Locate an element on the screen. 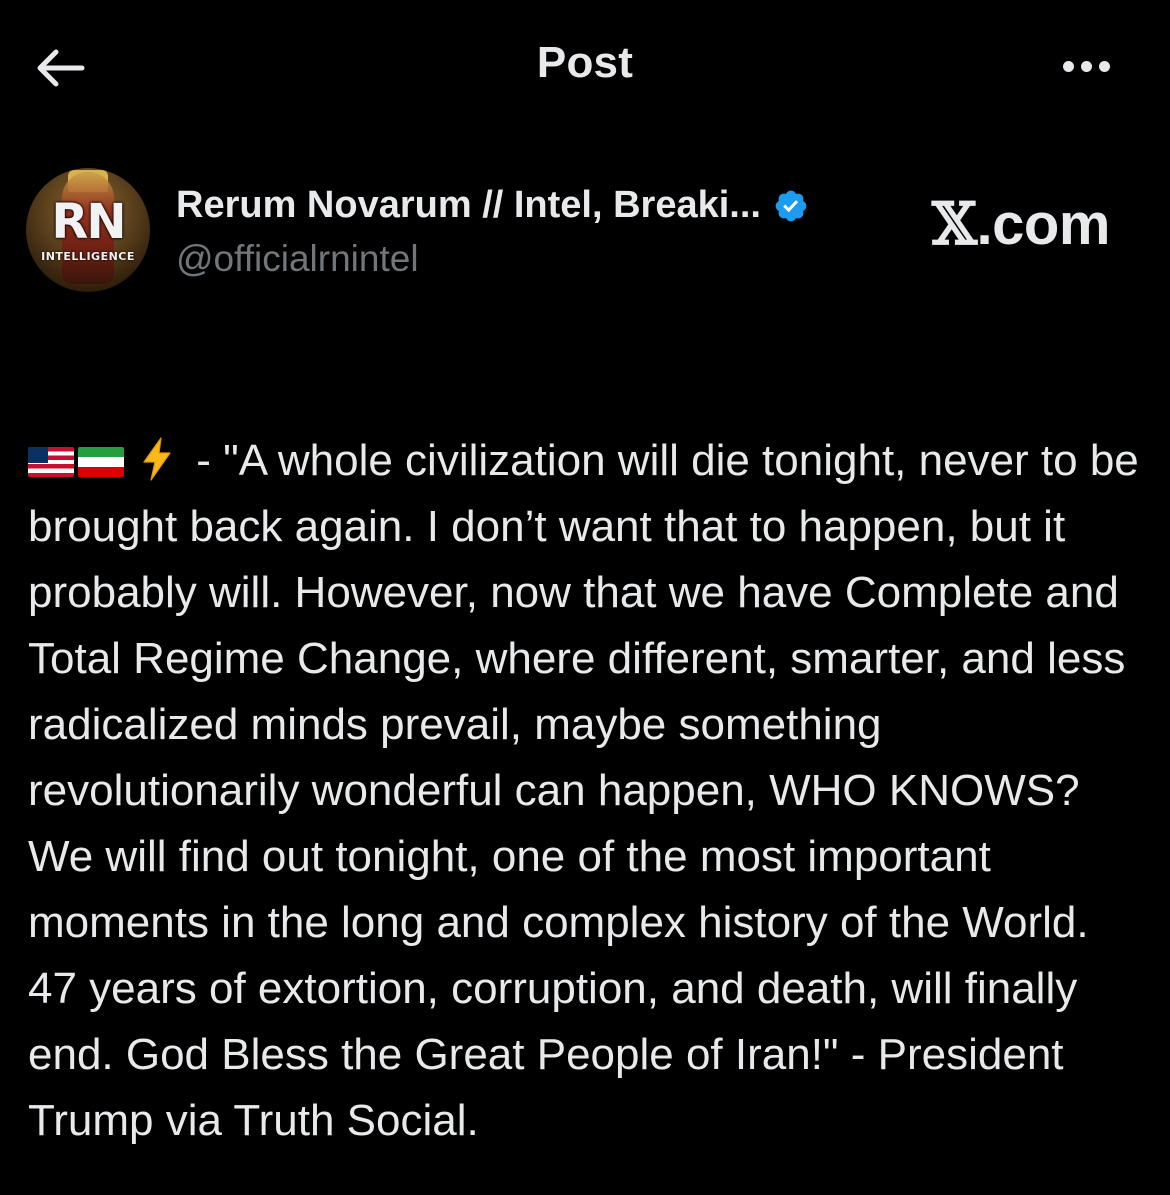 The image size is (1170, 1195). verified-badge-icon is located at coordinates (791, 205).